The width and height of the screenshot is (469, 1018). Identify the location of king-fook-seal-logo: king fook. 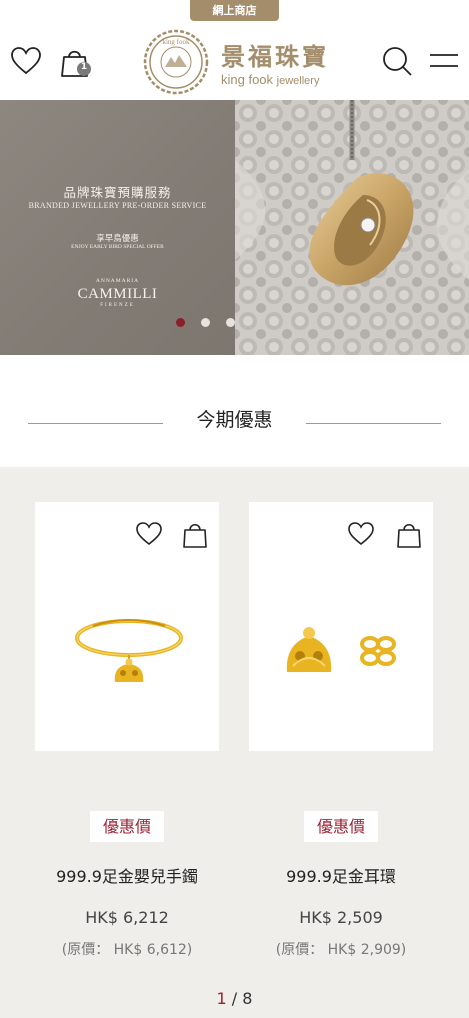
(176, 62).